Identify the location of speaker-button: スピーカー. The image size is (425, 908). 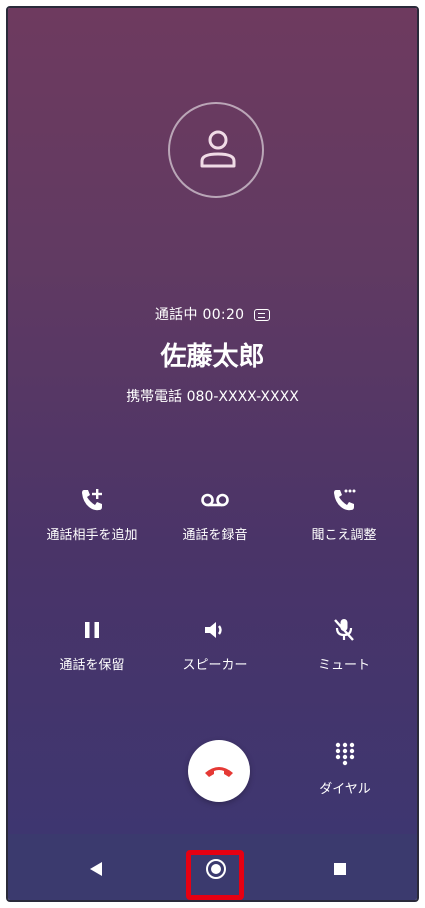
(215, 644).